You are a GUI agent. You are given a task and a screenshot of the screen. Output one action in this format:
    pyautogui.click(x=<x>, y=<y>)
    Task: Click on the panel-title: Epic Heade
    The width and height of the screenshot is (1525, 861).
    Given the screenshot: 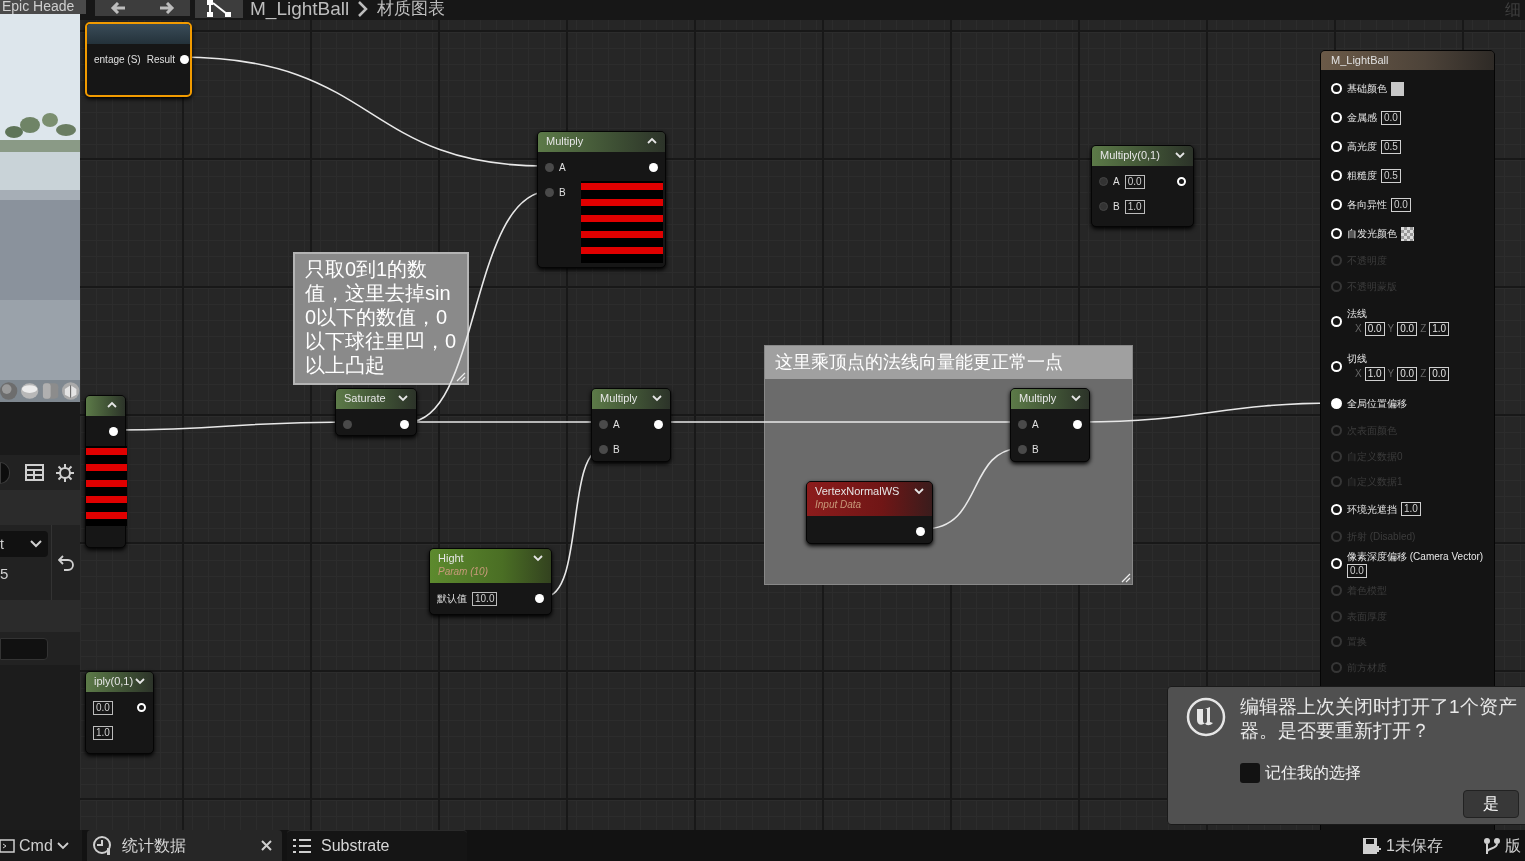 What is the action you would take?
    pyautogui.click(x=43, y=7)
    